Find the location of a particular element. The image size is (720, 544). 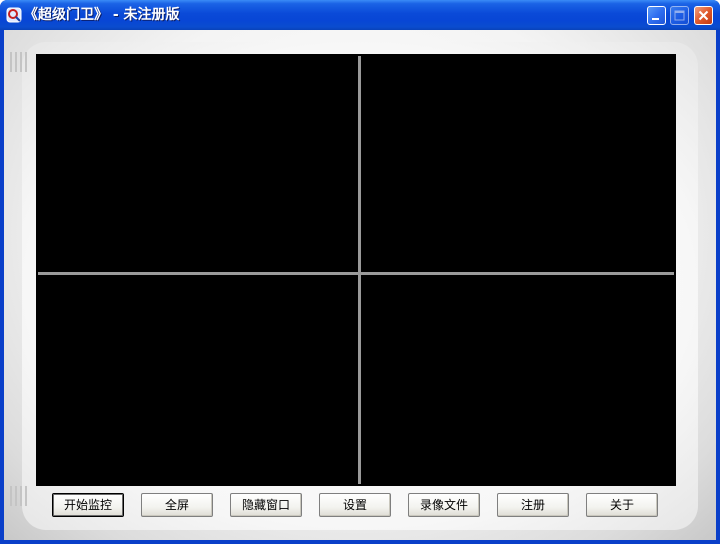

maximize-button is located at coordinates (679, 15).